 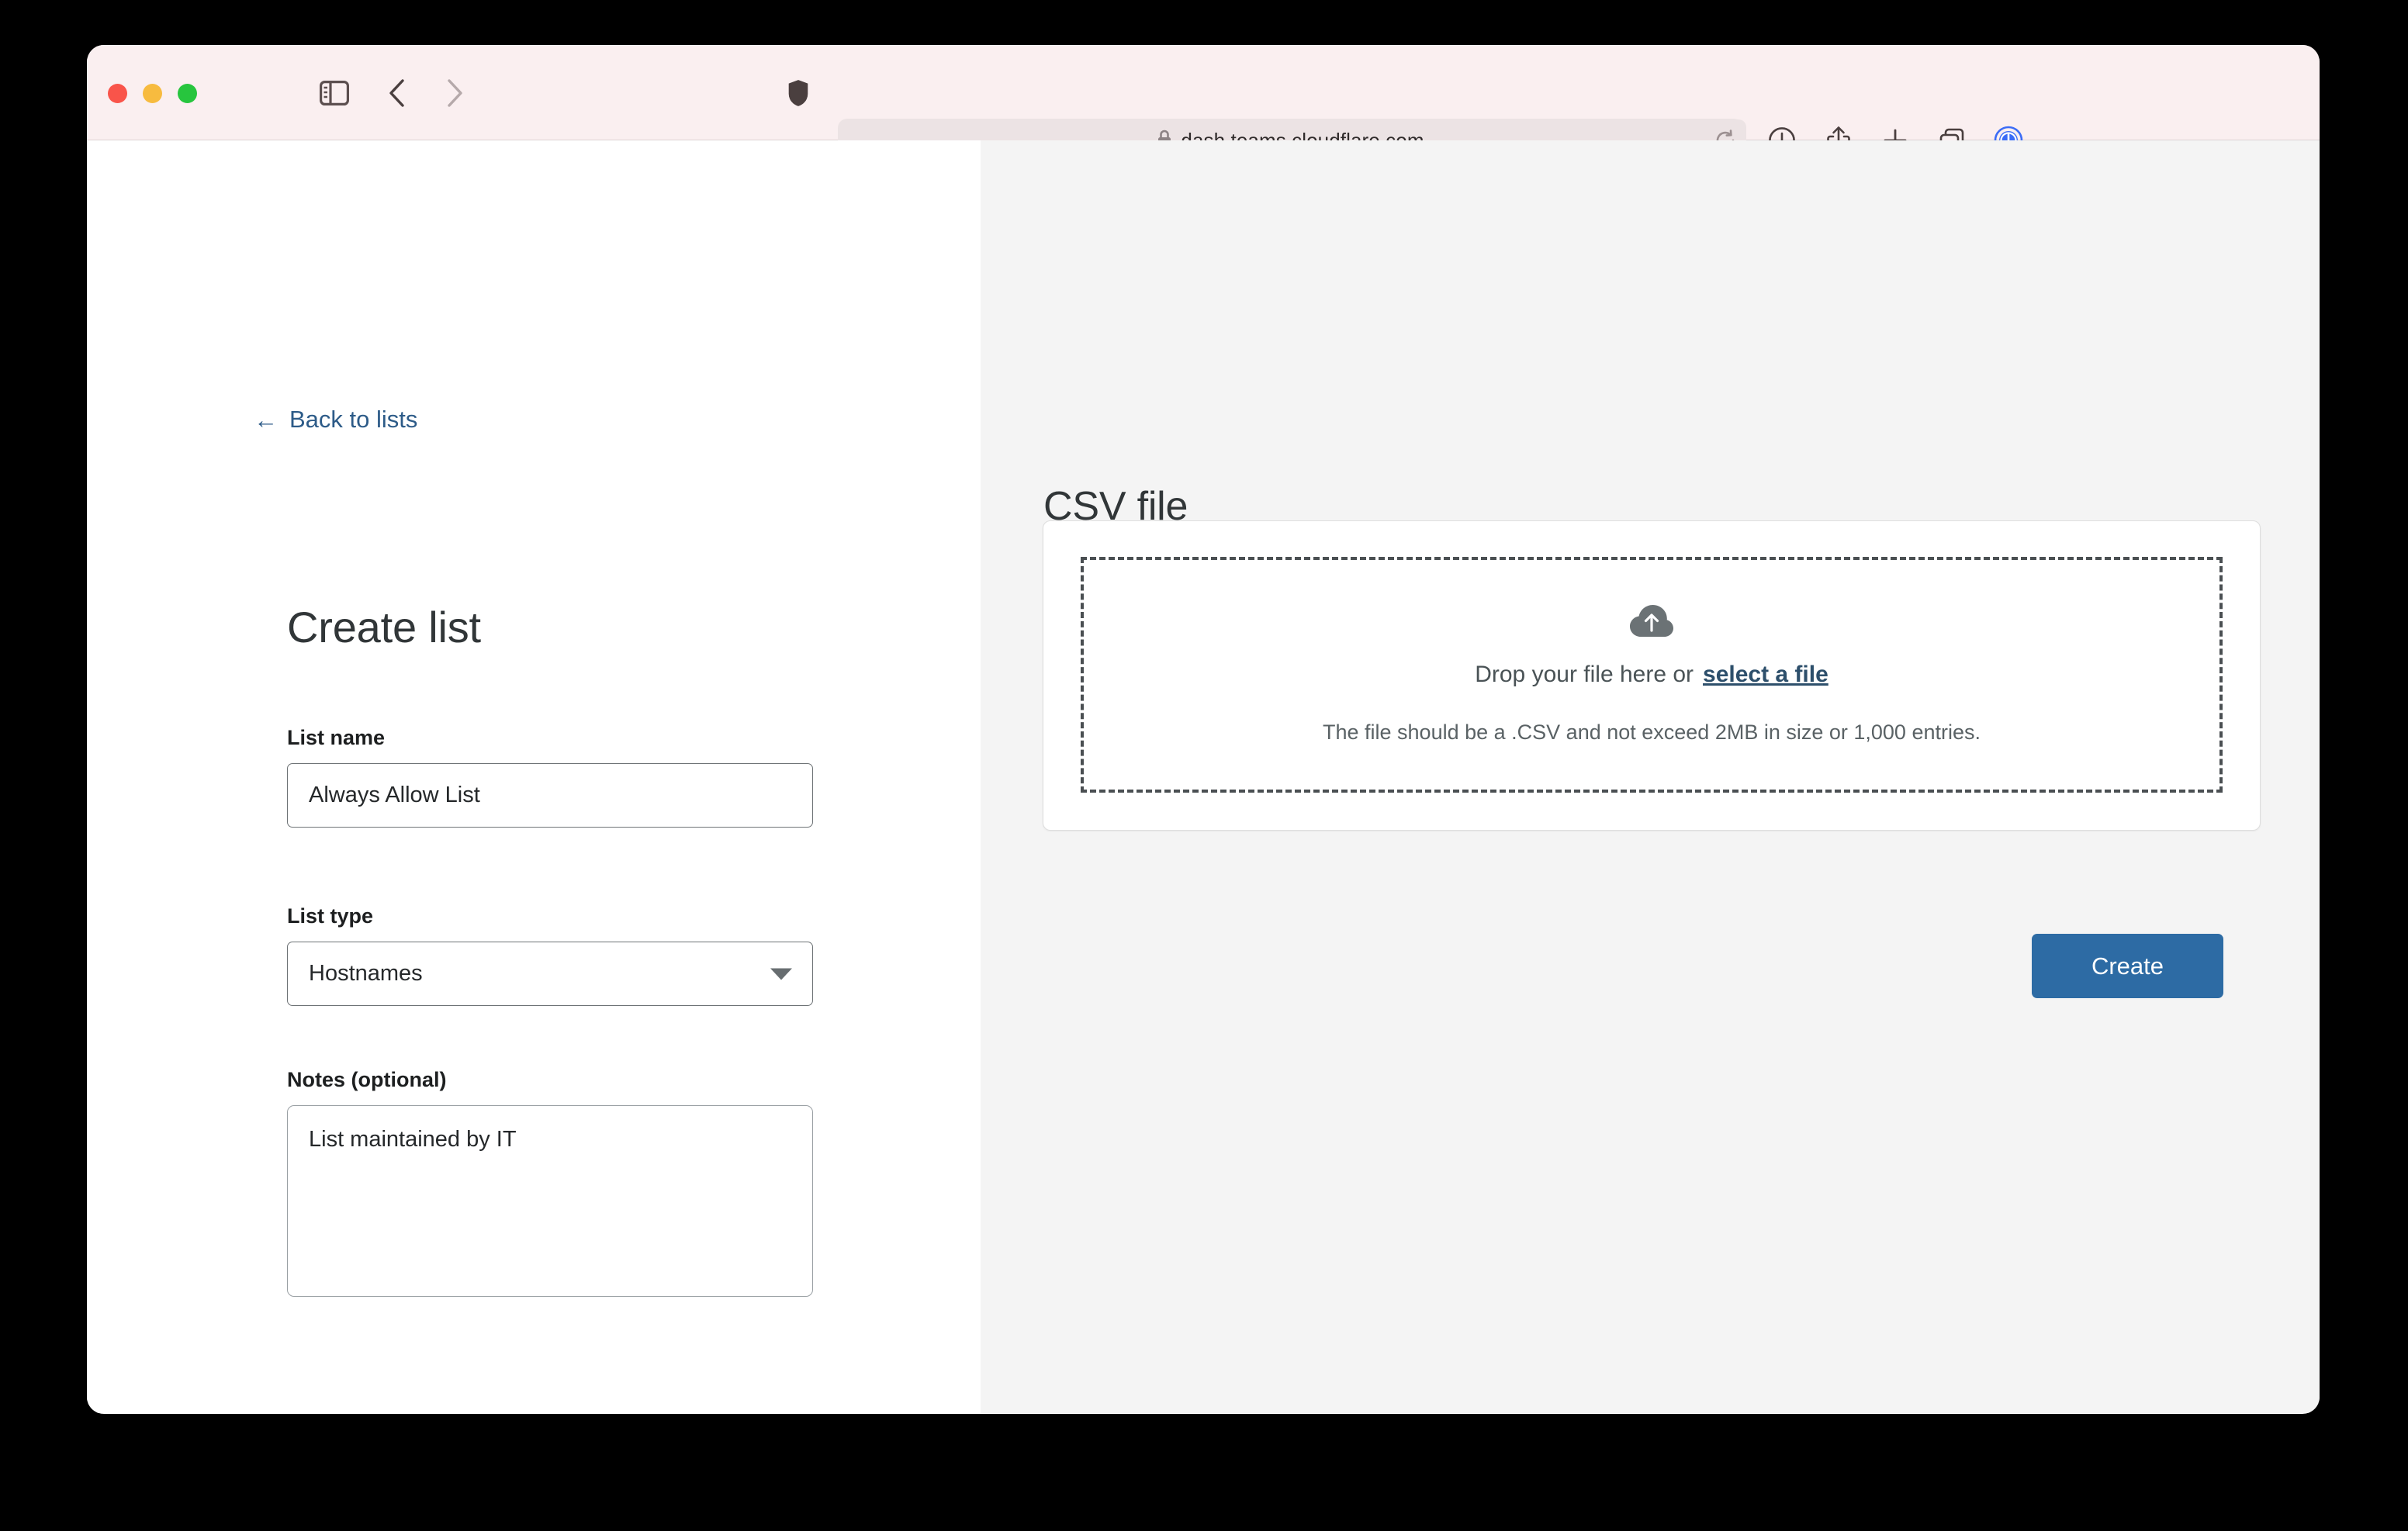 I want to click on back-to-lists-link: ← Back to lists, so click(x=335, y=420).